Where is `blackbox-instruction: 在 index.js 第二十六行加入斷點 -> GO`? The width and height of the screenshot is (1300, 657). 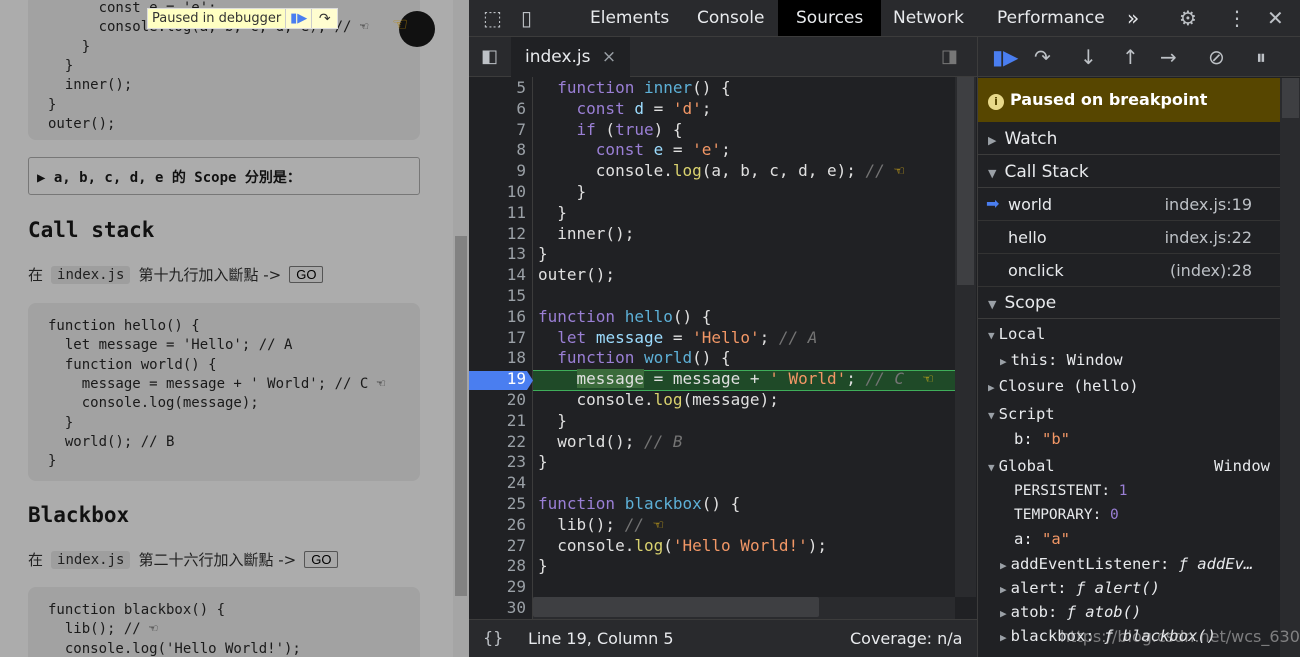
blackbox-instruction: 在 index.js 第二十六行加入斷點 -> GO is located at coordinates (183, 559).